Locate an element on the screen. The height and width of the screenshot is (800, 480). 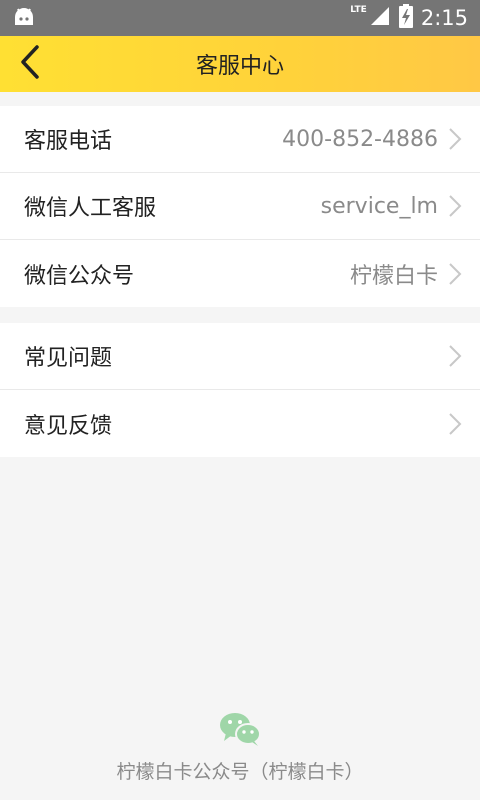
network-type-label: LTE is located at coordinates (358, 10).